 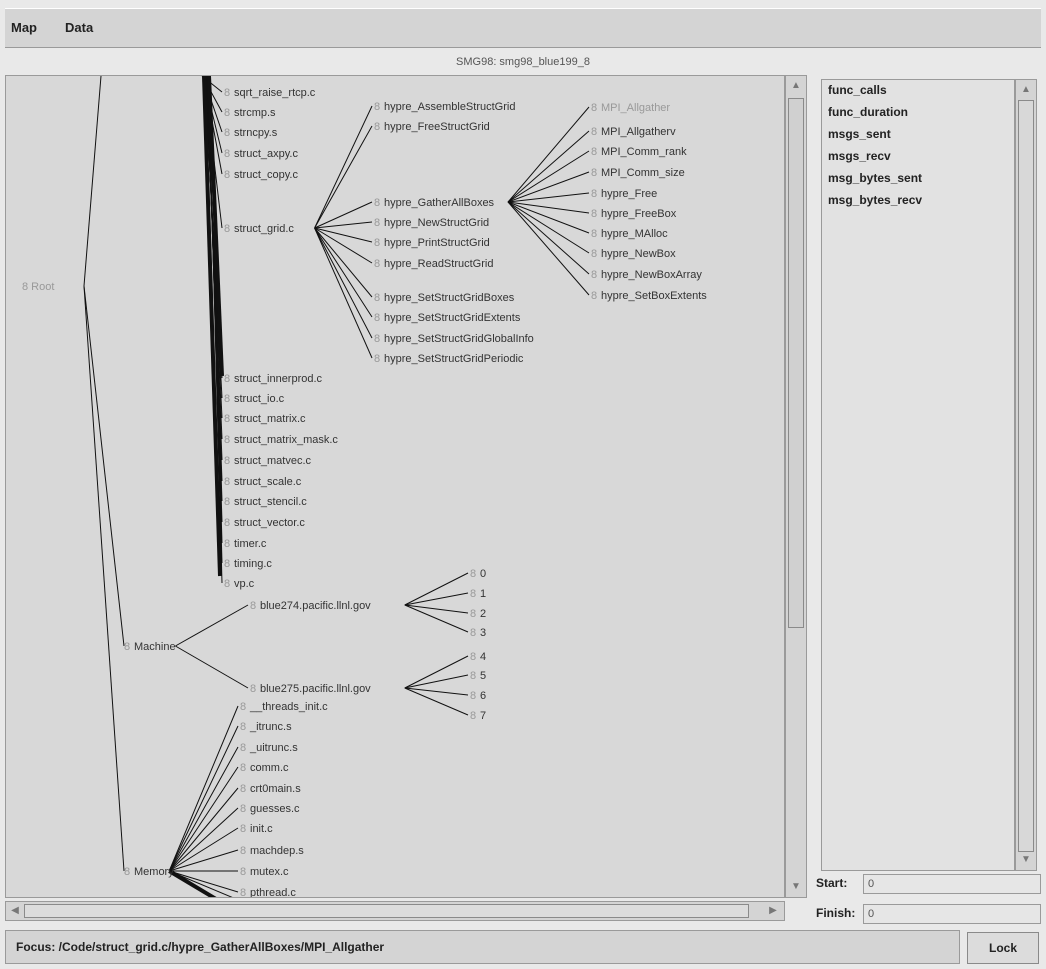 I want to click on tree-node-setperiodic: 8 hypre_SetStructGridPeriodic, so click(x=449, y=359).